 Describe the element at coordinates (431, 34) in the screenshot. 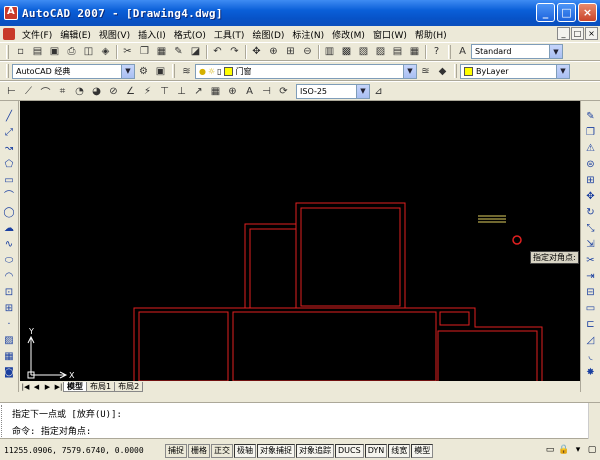

I see `menu-help: 帮助(H)` at that location.